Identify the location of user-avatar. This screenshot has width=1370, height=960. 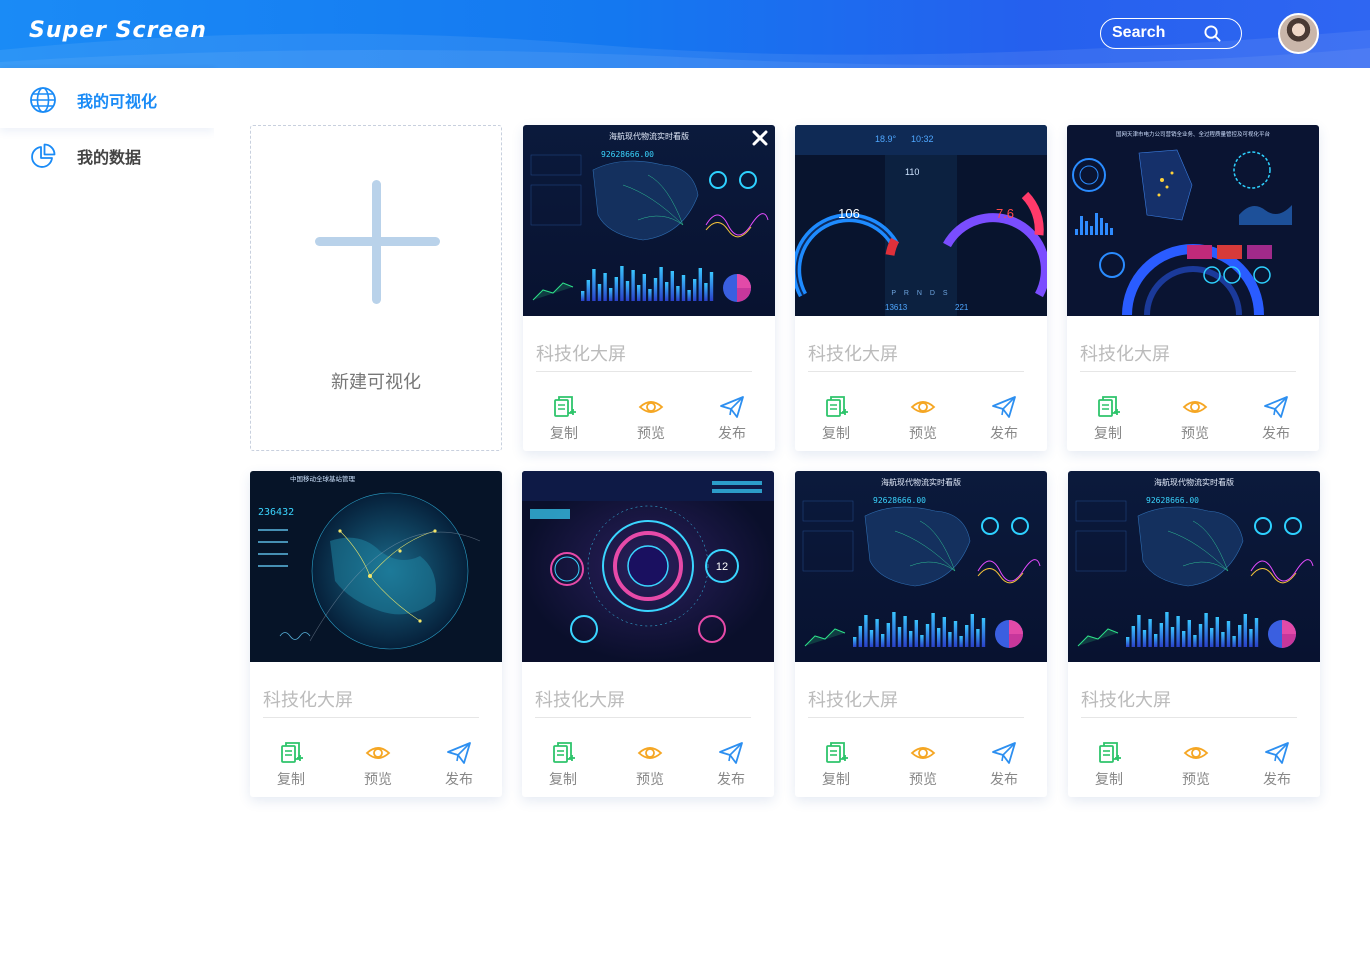
(1298, 33).